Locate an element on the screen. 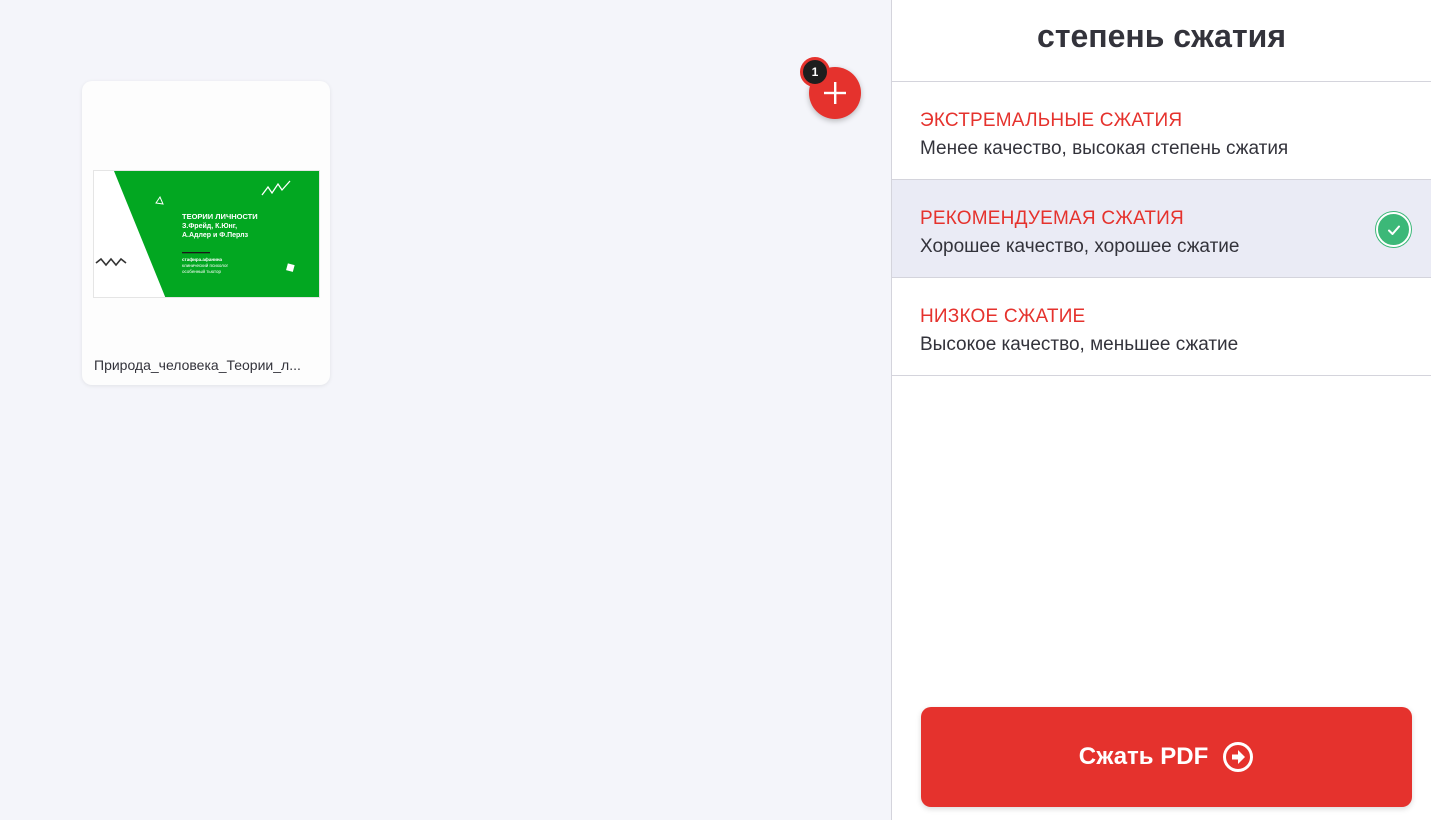  slide-line-2: З.Фрейд, К.Юнг, is located at coordinates (209, 226).